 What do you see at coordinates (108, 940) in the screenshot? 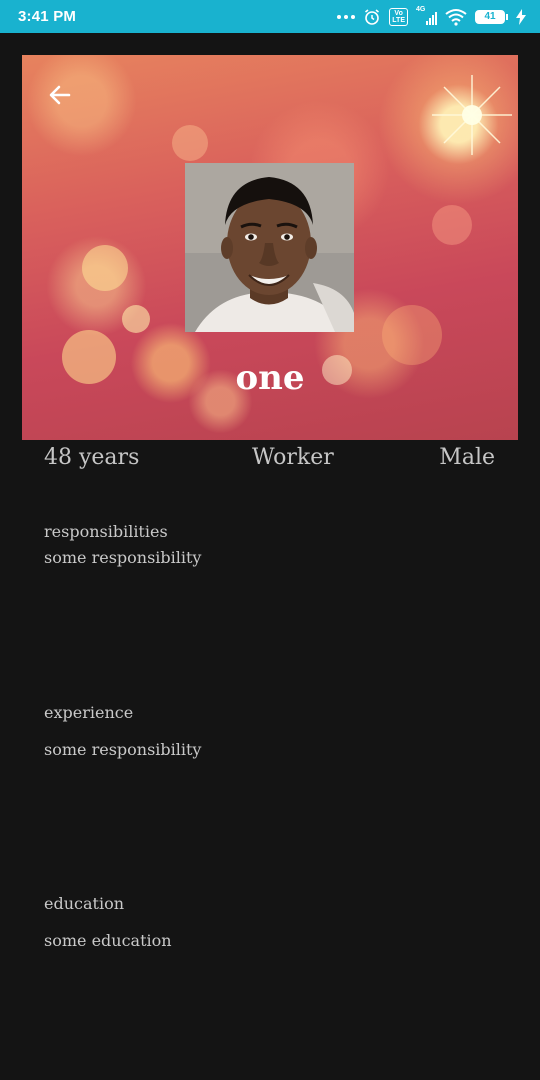
I see `education-value: some education` at bounding box center [108, 940].